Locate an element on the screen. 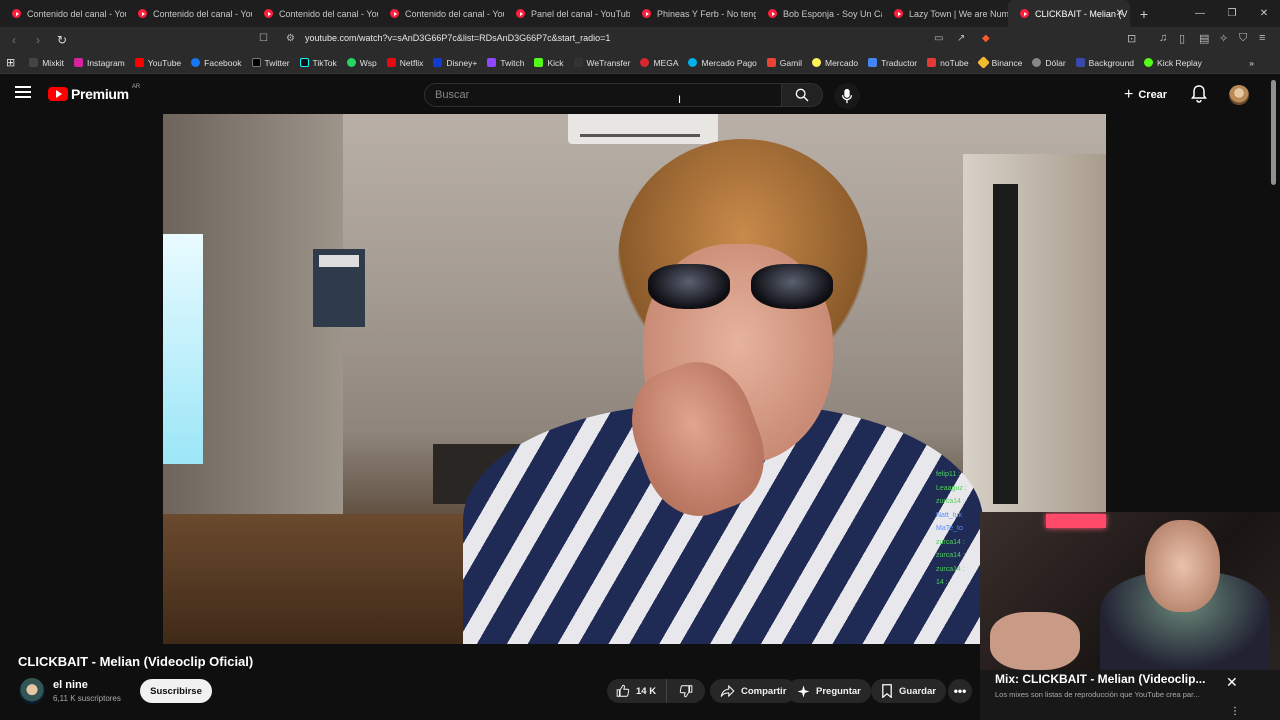 This screenshot has height=720, width=1280. wallet-icon: ▤ is located at coordinates (1204, 38).